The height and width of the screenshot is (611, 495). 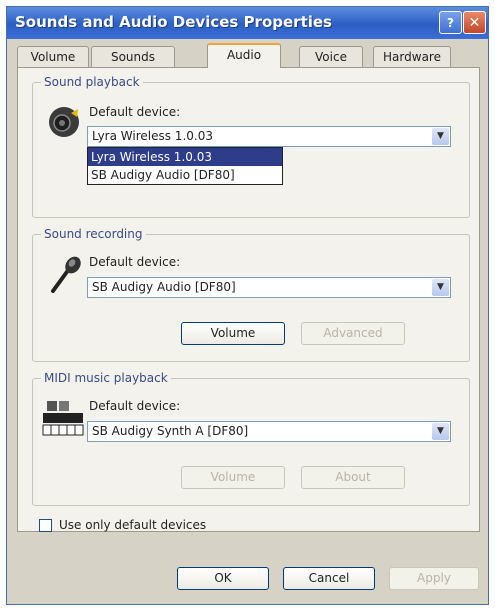 What do you see at coordinates (233, 477) in the screenshot?
I see `midi-volume-button: Volume` at bounding box center [233, 477].